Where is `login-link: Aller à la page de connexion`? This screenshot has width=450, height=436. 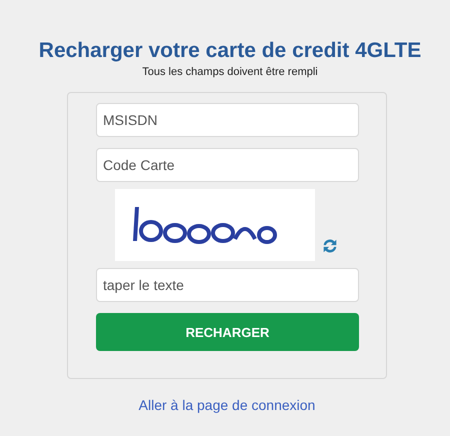 login-link: Aller à la page de connexion is located at coordinates (227, 405).